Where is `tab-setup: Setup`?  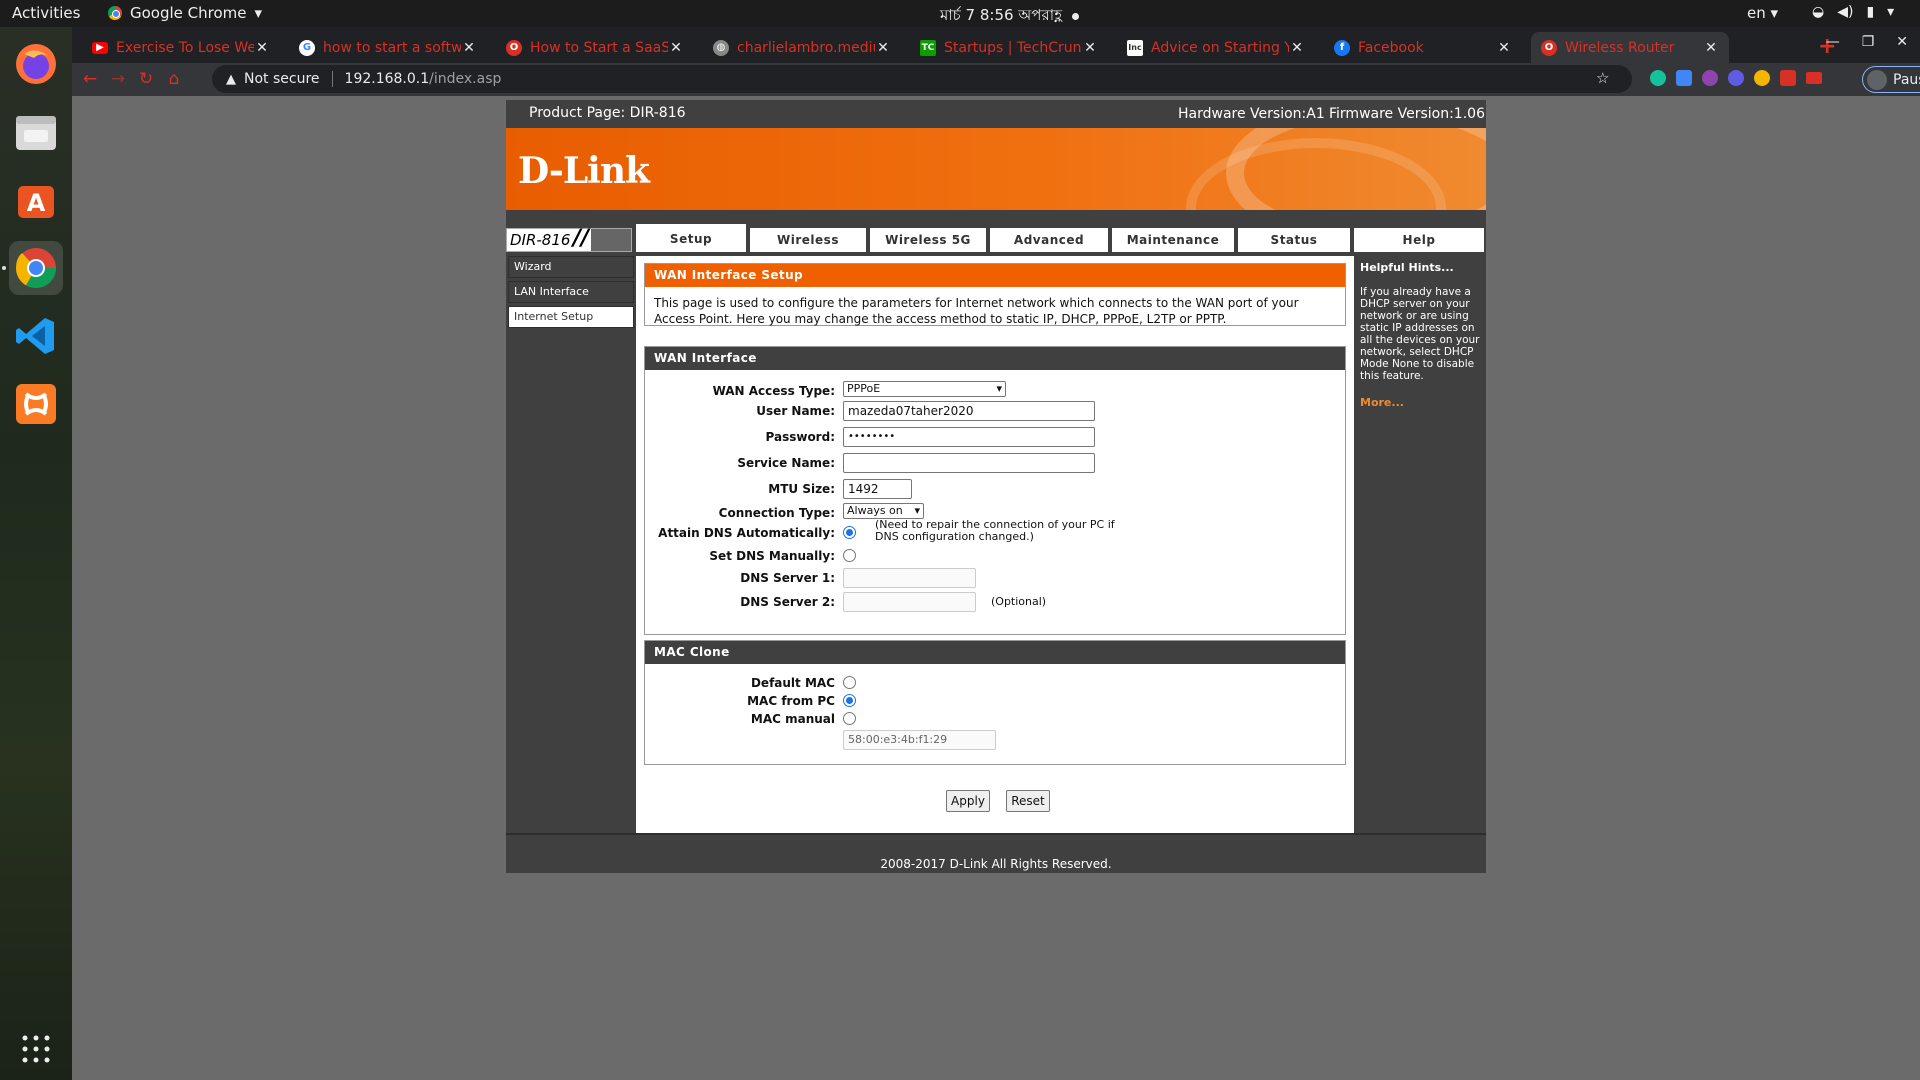 tab-setup: Setup is located at coordinates (691, 238).